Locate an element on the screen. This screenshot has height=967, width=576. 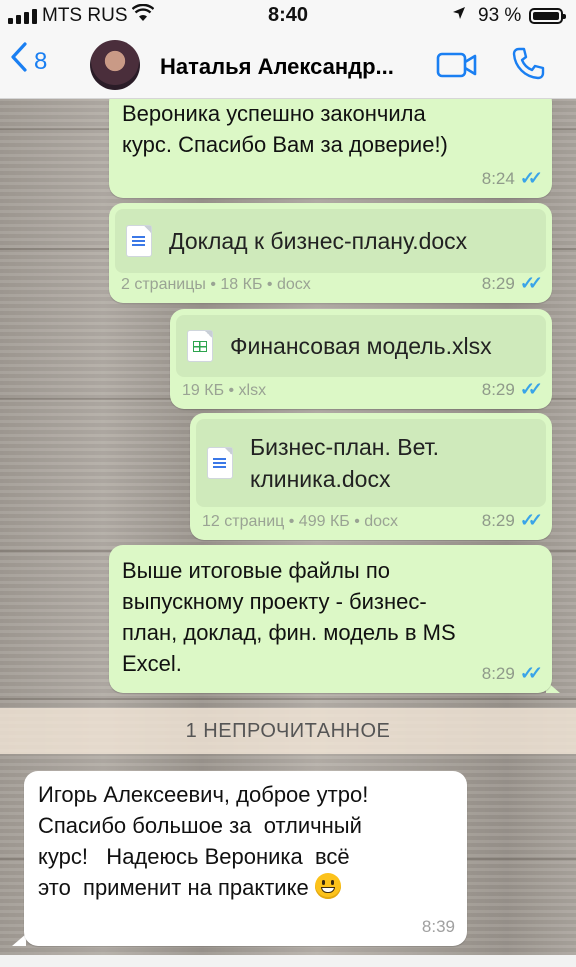
message-meta: 8:24 ✓✓ is located at coordinates (512, 178).